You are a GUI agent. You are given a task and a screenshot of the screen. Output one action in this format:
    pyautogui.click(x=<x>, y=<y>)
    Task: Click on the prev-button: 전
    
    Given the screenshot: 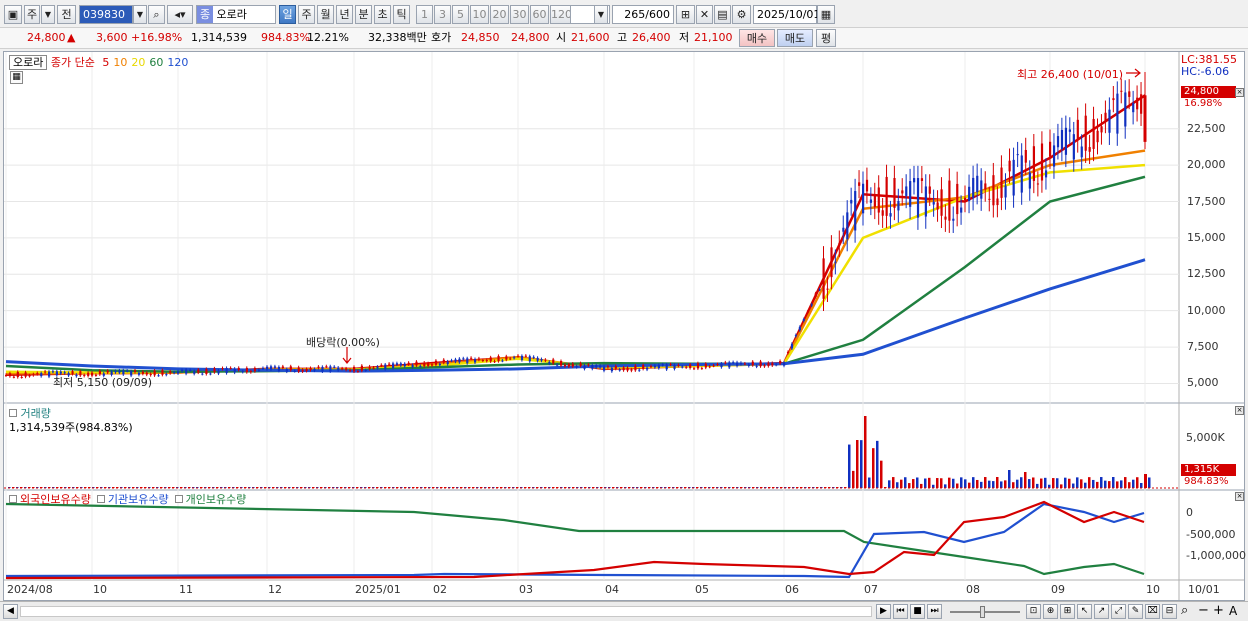 What is the action you would take?
    pyautogui.click(x=66, y=14)
    